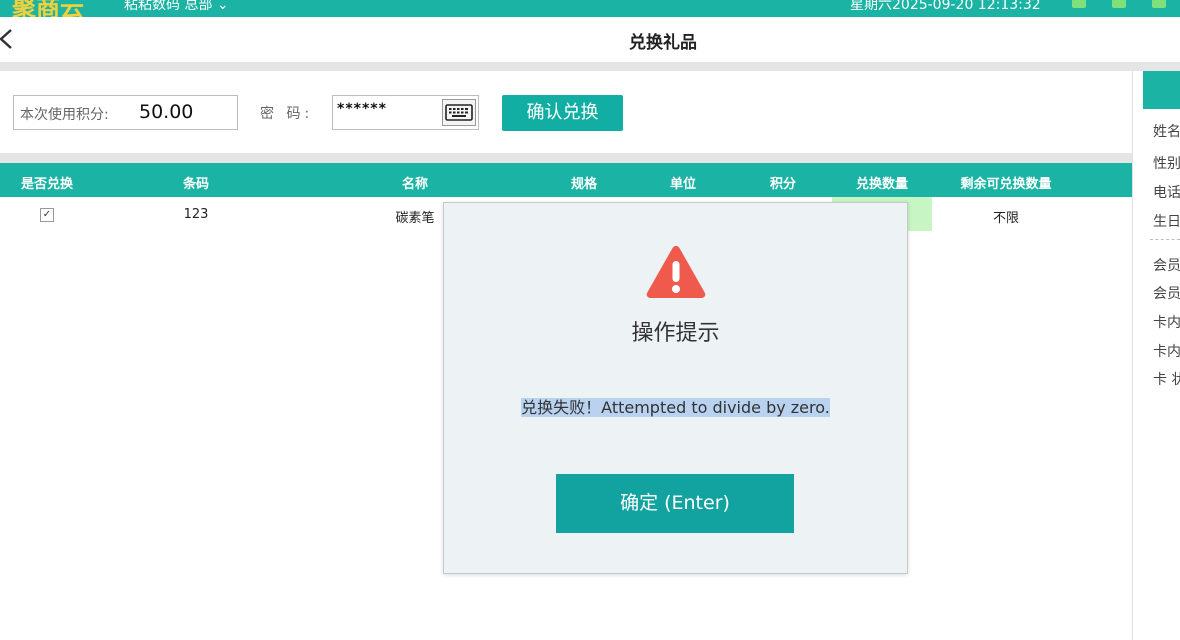 This screenshot has height=640, width=1180. Describe the element at coordinates (1119, 4) in the screenshot. I see `signal-icon` at that location.